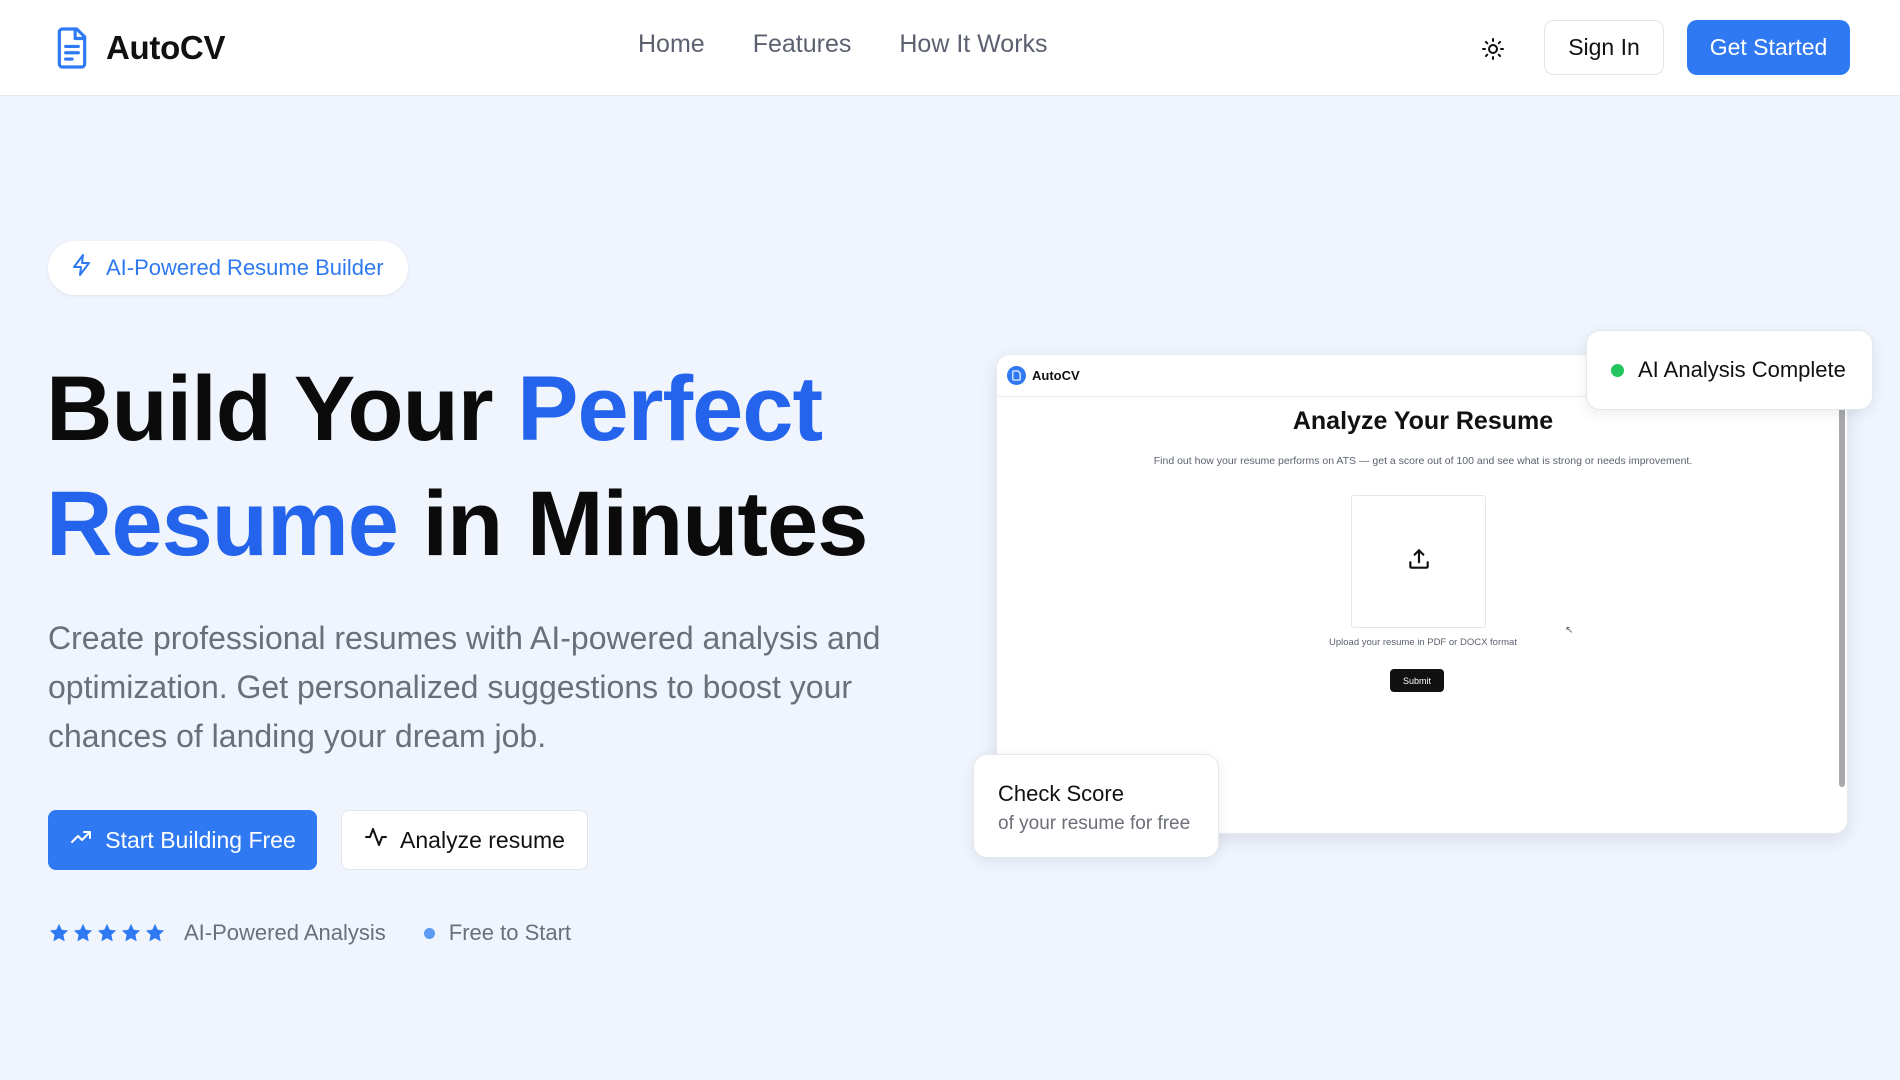 The image size is (1900, 1080). Describe the element at coordinates (510, 932) in the screenshot. I see `proof-free-to-start: Free to Start` at that location.